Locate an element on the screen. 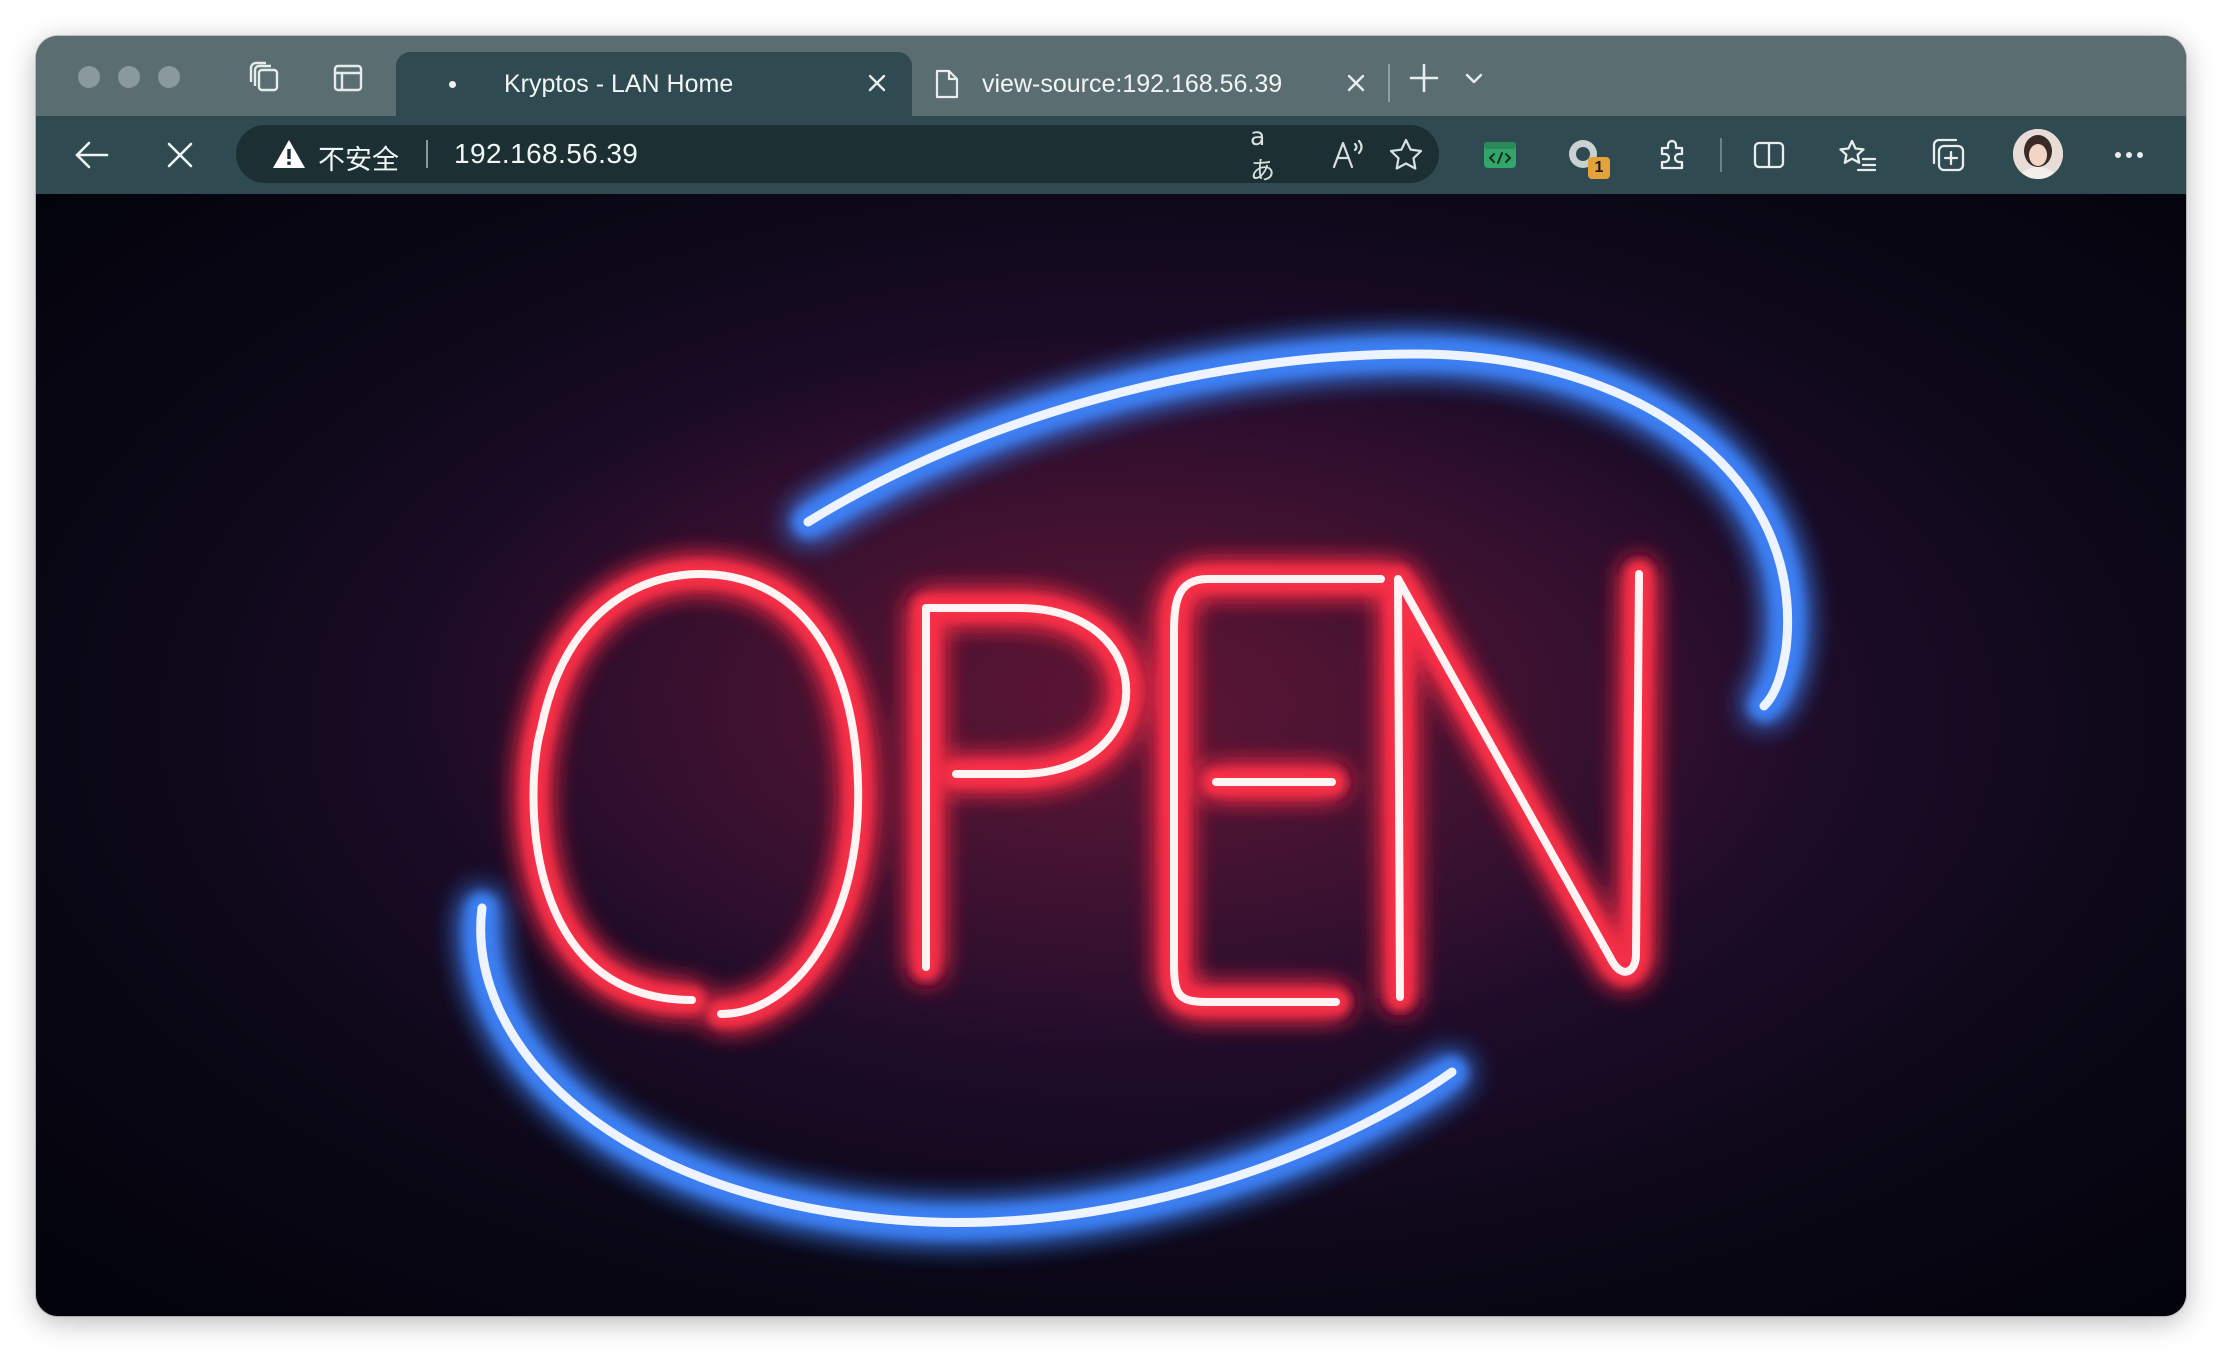  tab-title: Kryptos - LAN Home is located at coordinates (619, 84).